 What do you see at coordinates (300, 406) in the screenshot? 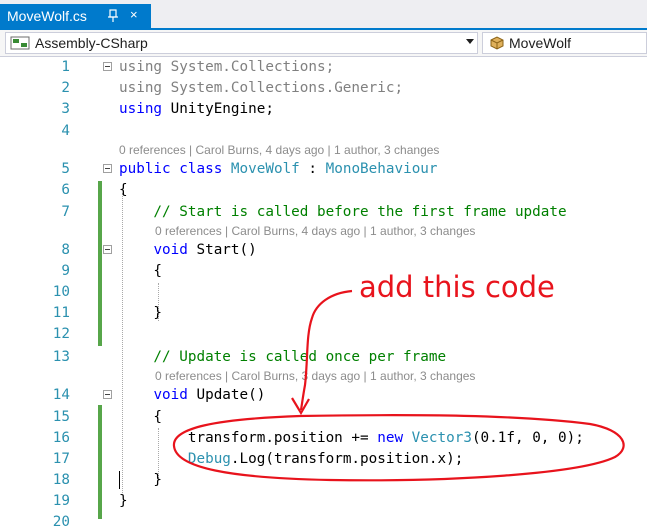
I see `annotation-arrowhead` at bounding box center [300, 406].